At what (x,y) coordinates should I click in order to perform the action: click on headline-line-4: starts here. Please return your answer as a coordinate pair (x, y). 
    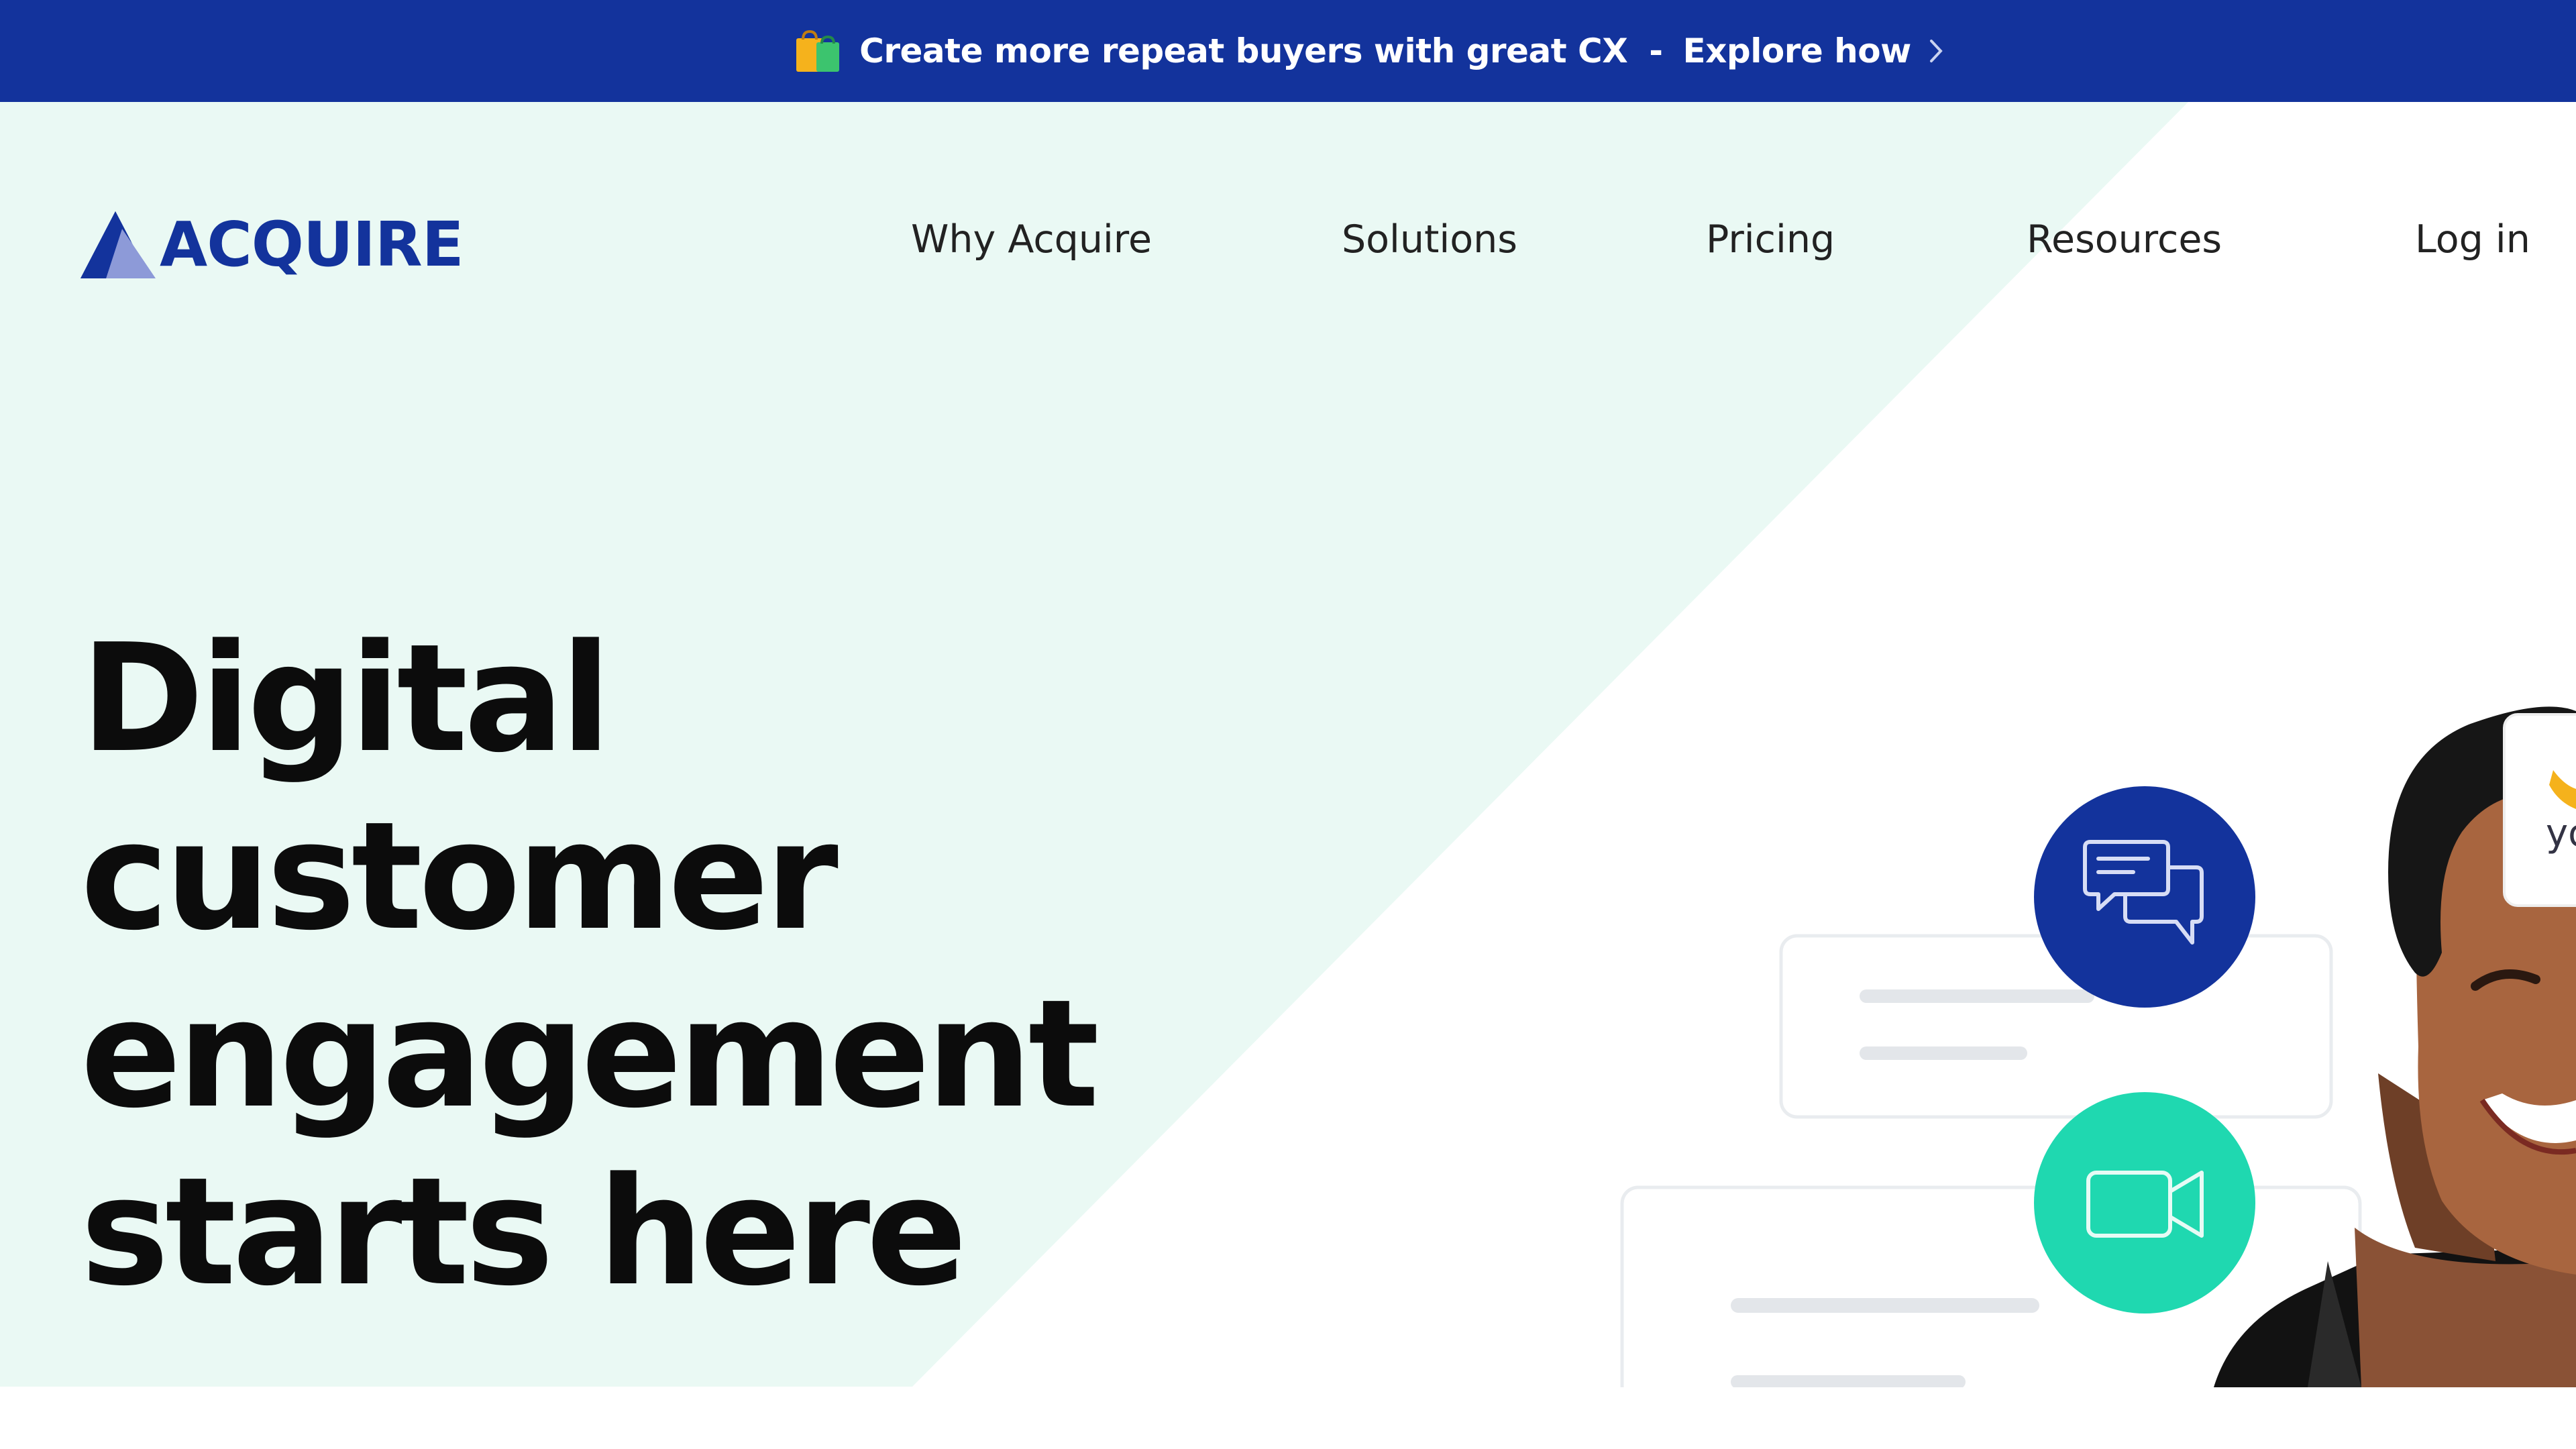
    Looking at the image, I should click on (523, 1232).